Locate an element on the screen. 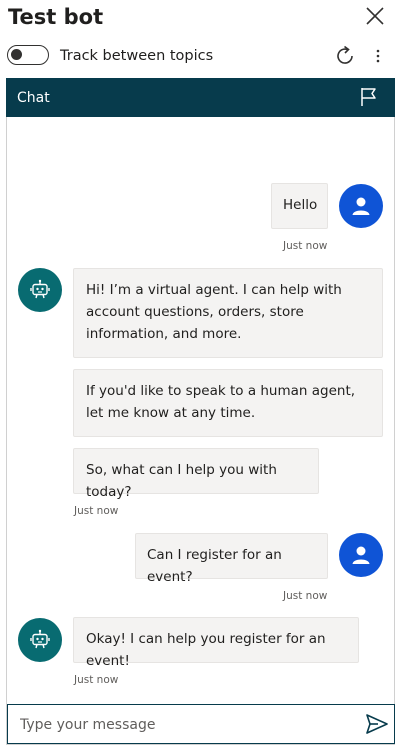 Image resolution: width=403 pixels, height=751 pixels. chat-header-title: Chat is located at coordinates (33, 98).